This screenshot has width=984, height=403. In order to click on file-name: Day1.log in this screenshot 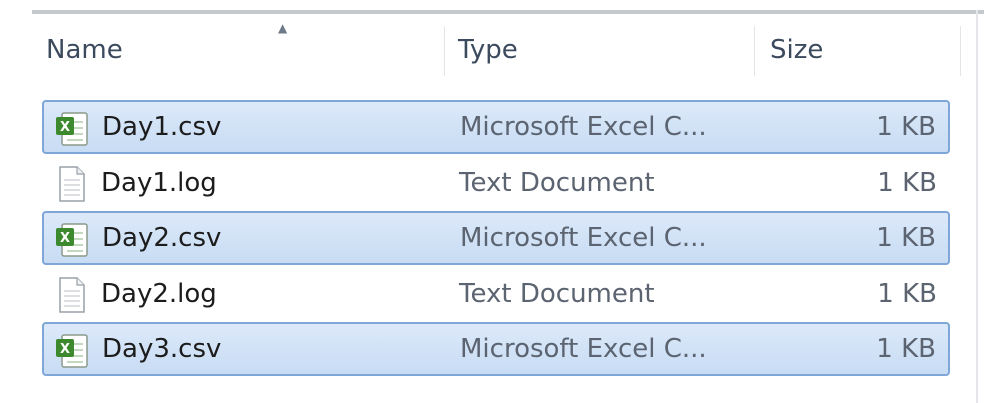, I will do `click(159, 182)`.